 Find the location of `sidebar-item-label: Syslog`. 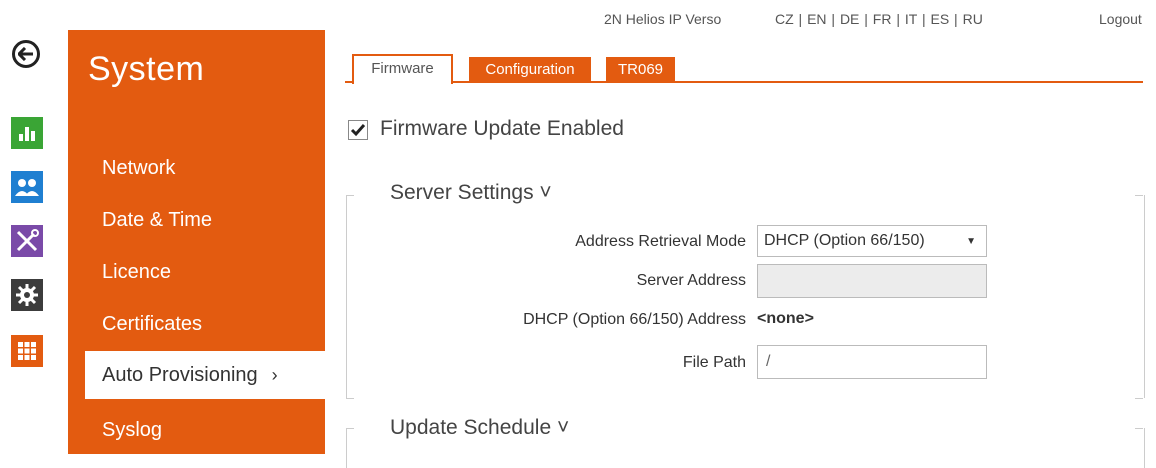

sidebar-item-label: Syslog is located at coordinates (132, 429).